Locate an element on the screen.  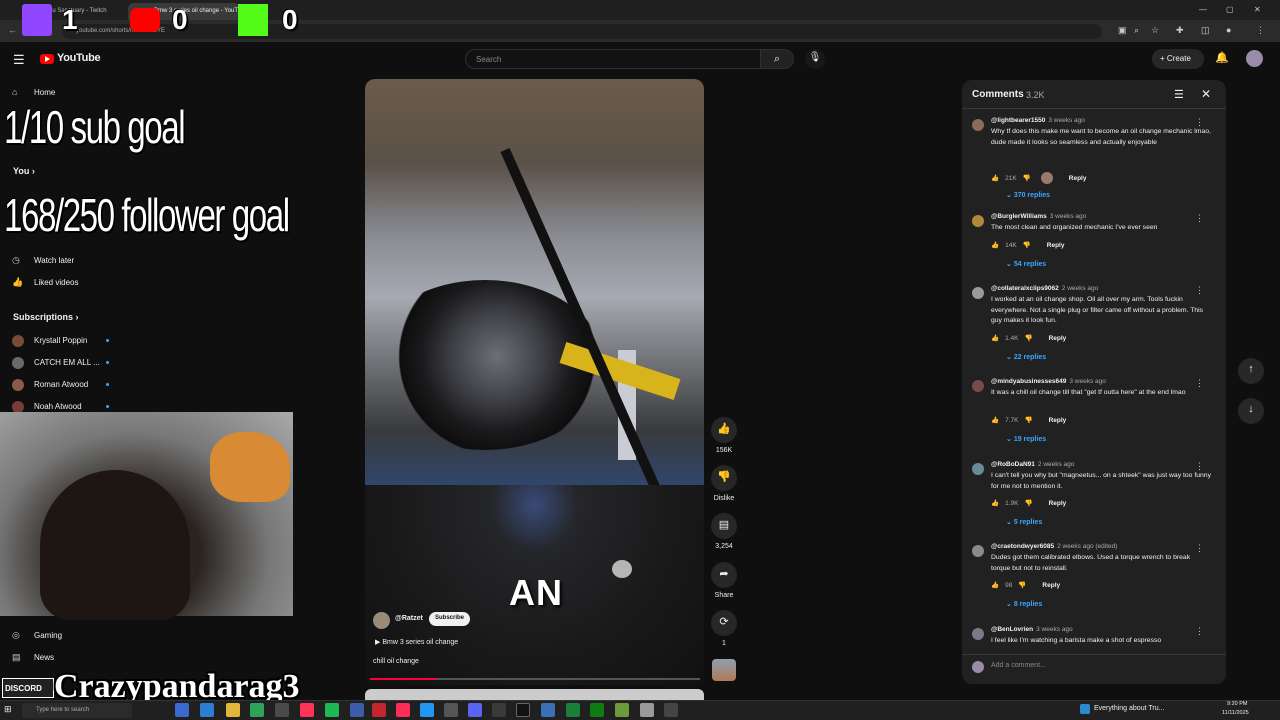
task-view-icon is located at coordinates (182, 710).